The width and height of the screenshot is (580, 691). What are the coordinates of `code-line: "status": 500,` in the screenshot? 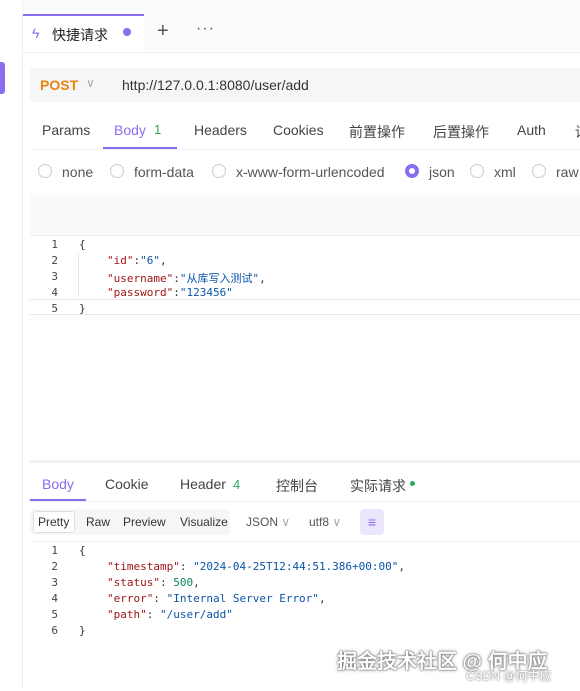 It's located at (153, 582).